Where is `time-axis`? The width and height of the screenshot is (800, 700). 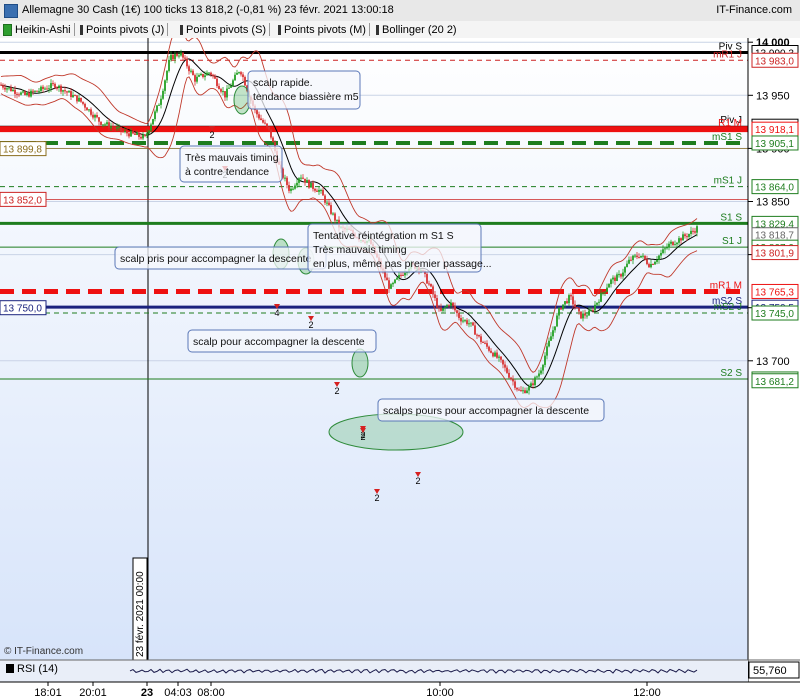
time-axis is located at coordinates (400, 691).